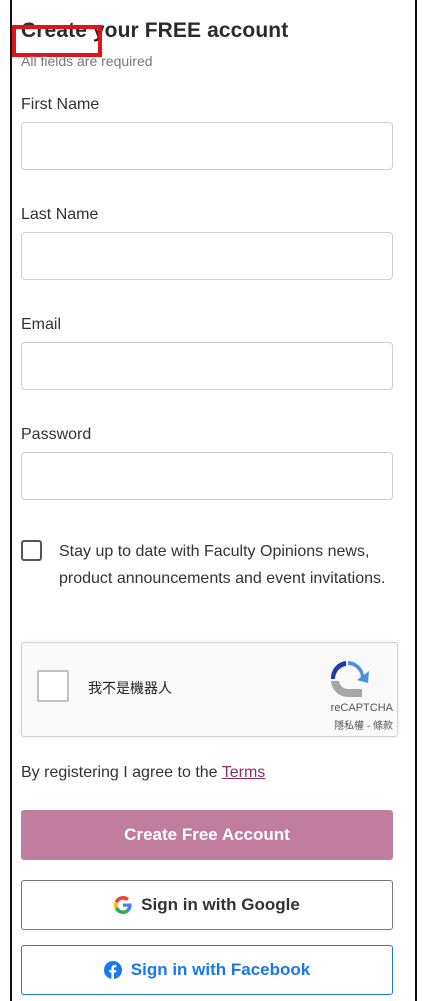 This screenshot has width=423, height=1001. What do you see at coordinates (112, 970) in the screenshot?
I see `facebook-icon` at bounding box center [112, 970].